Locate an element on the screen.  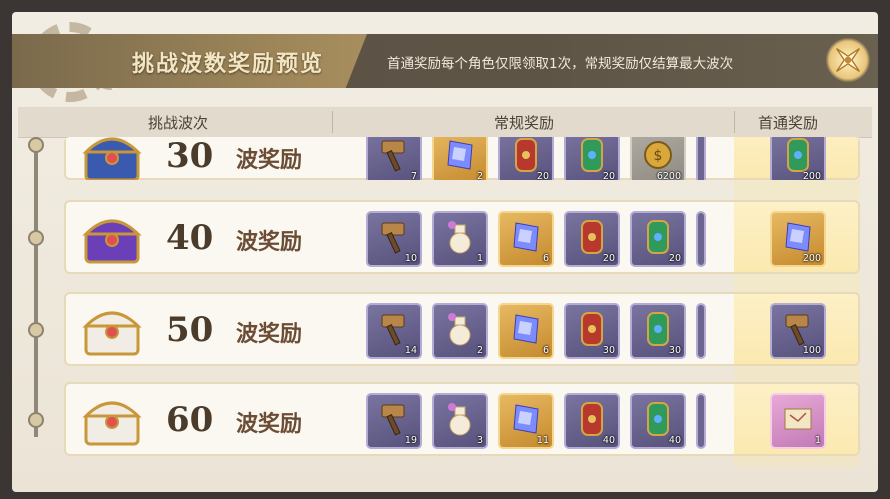
map-scroll-icon is located at coordinates (798, 421).